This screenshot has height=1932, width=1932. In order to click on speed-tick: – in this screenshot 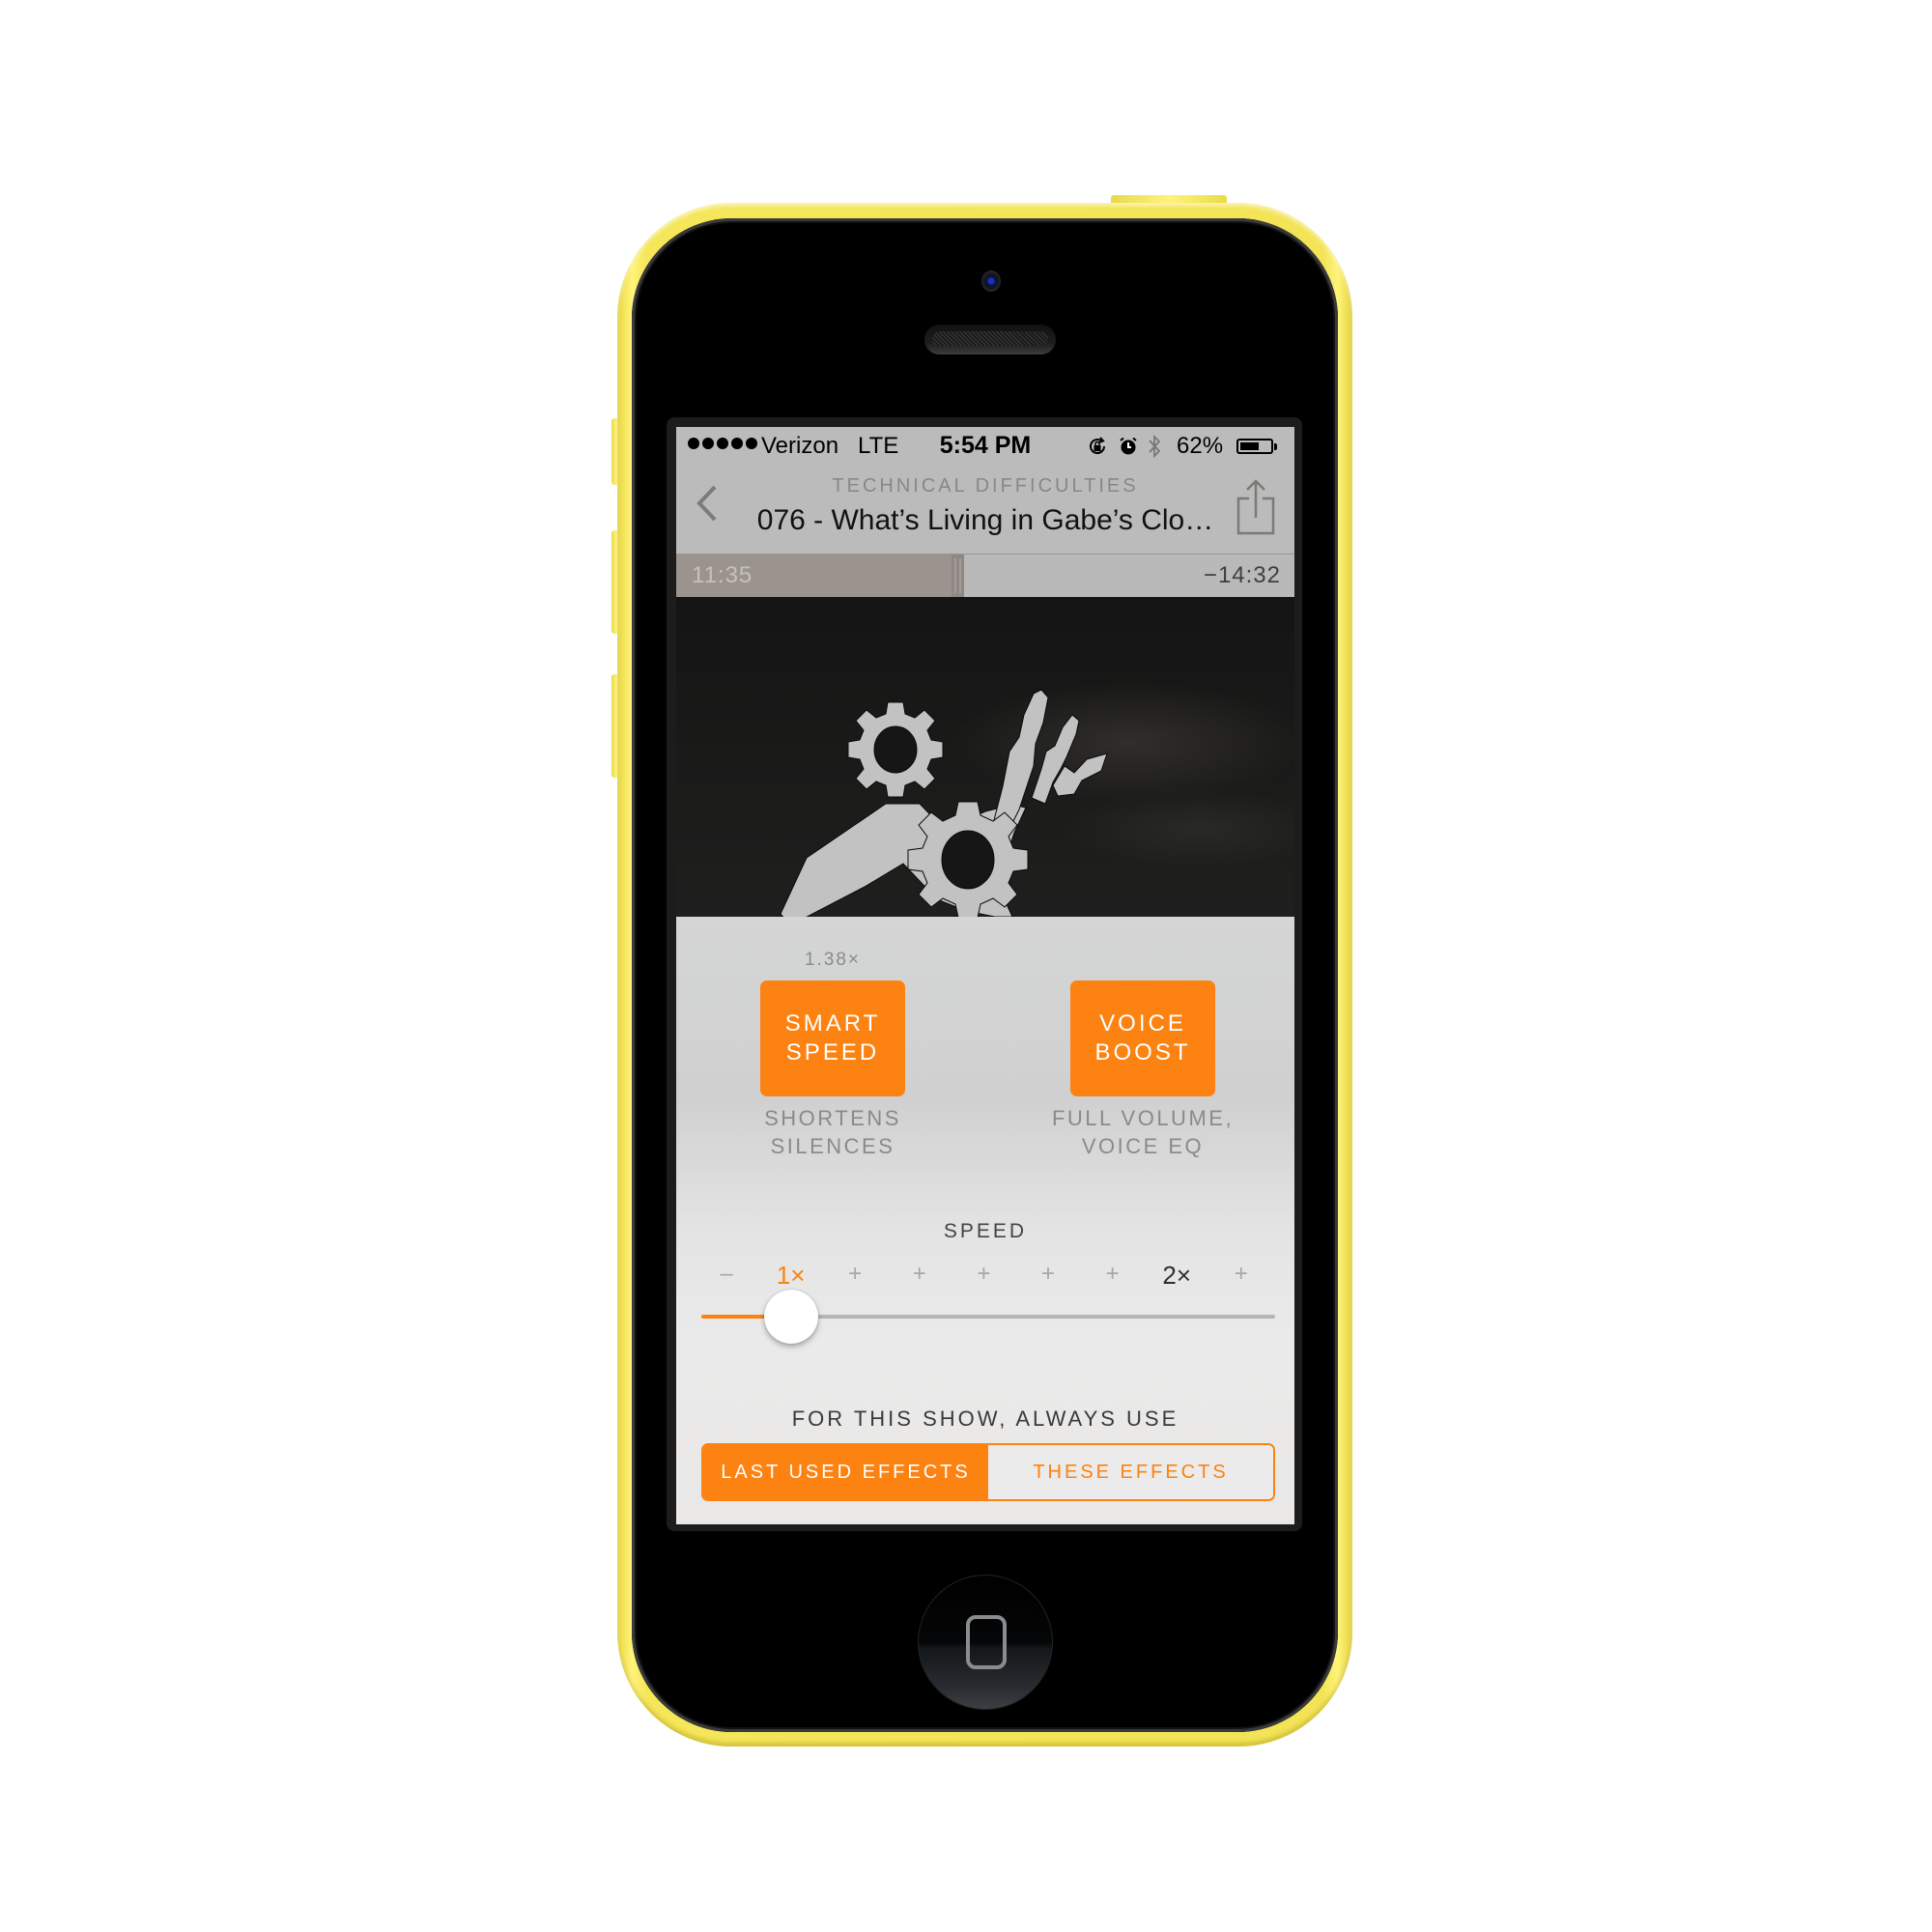, I will do `click(726, 1274)`.